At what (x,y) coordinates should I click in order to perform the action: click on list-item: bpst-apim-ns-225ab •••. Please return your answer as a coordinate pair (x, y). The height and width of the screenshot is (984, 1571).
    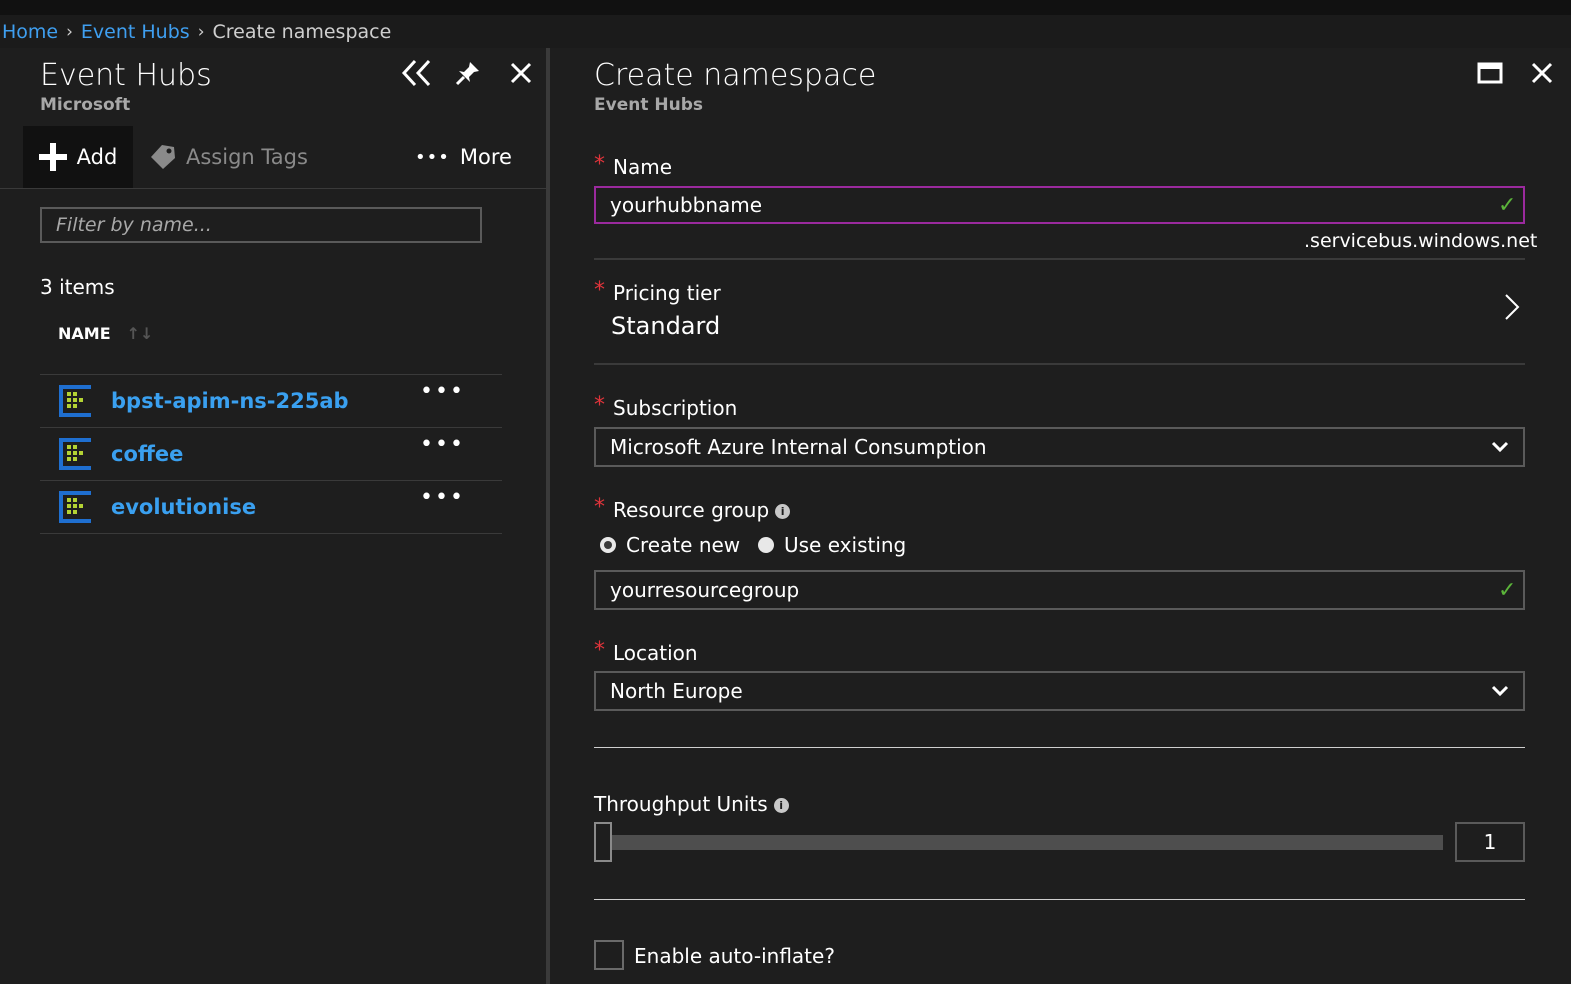
    Looking at the image, I should click on (271, 400).